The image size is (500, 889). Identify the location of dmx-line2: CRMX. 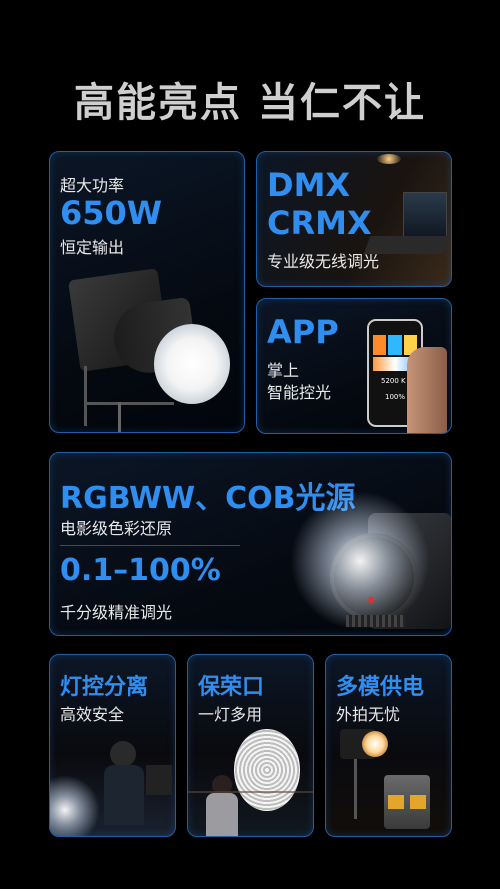
(319, 223).